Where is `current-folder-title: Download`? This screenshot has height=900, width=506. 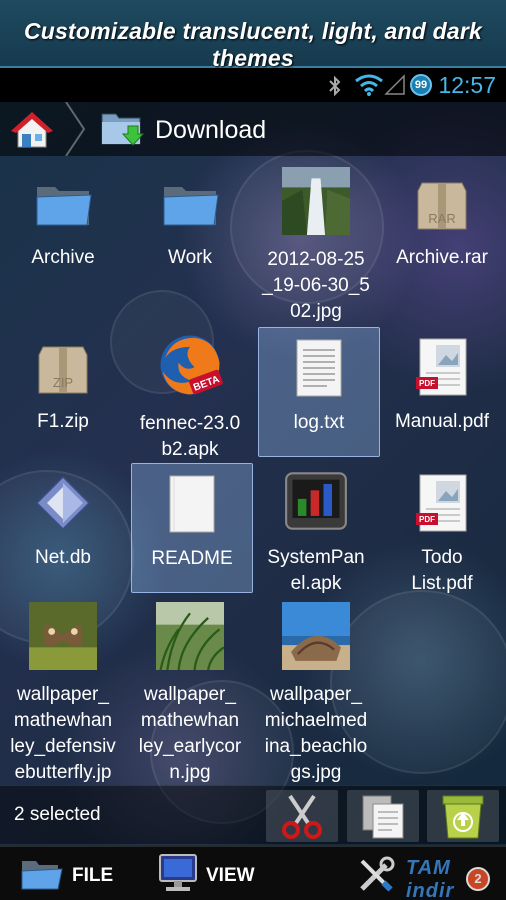
current-folder-title: Download is located at coordinates (211, 130).